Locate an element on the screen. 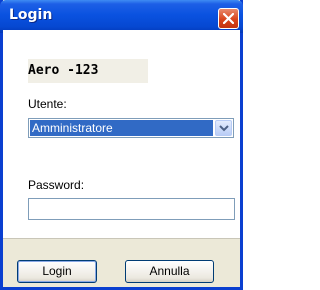 This screenshot has width=320, height=290. chevron-down-icon is located at coordinates (224, 128).